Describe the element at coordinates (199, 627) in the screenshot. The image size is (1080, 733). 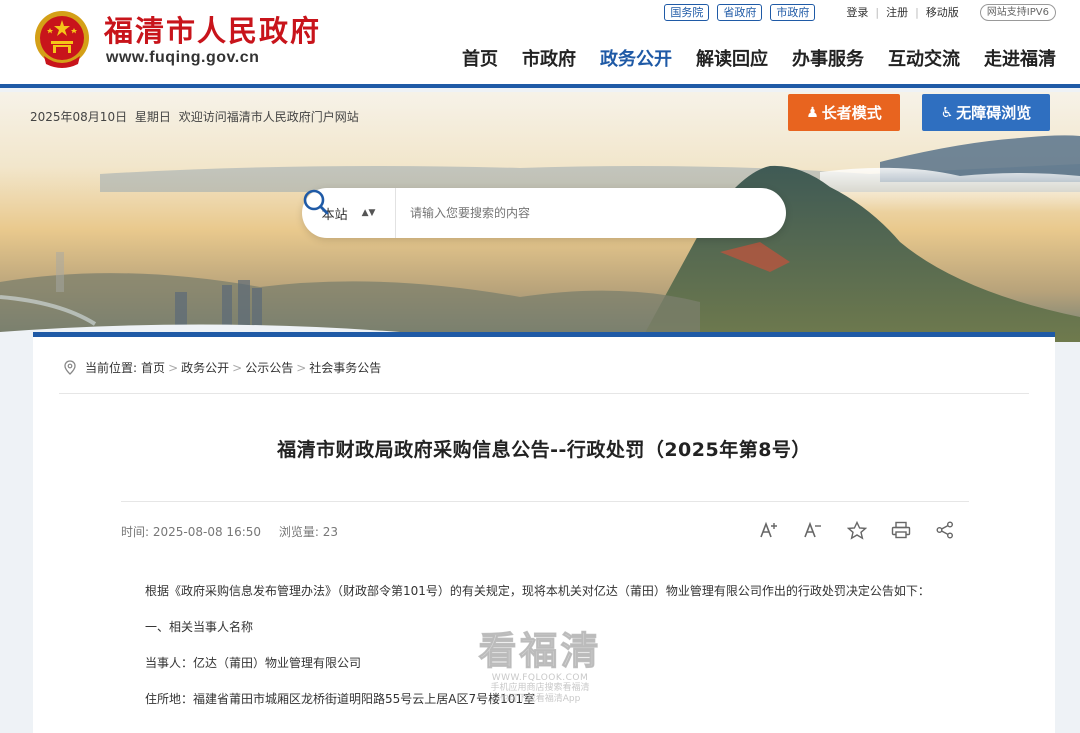
I see `article-paragraph: 一、相关当事人名称` at that location.